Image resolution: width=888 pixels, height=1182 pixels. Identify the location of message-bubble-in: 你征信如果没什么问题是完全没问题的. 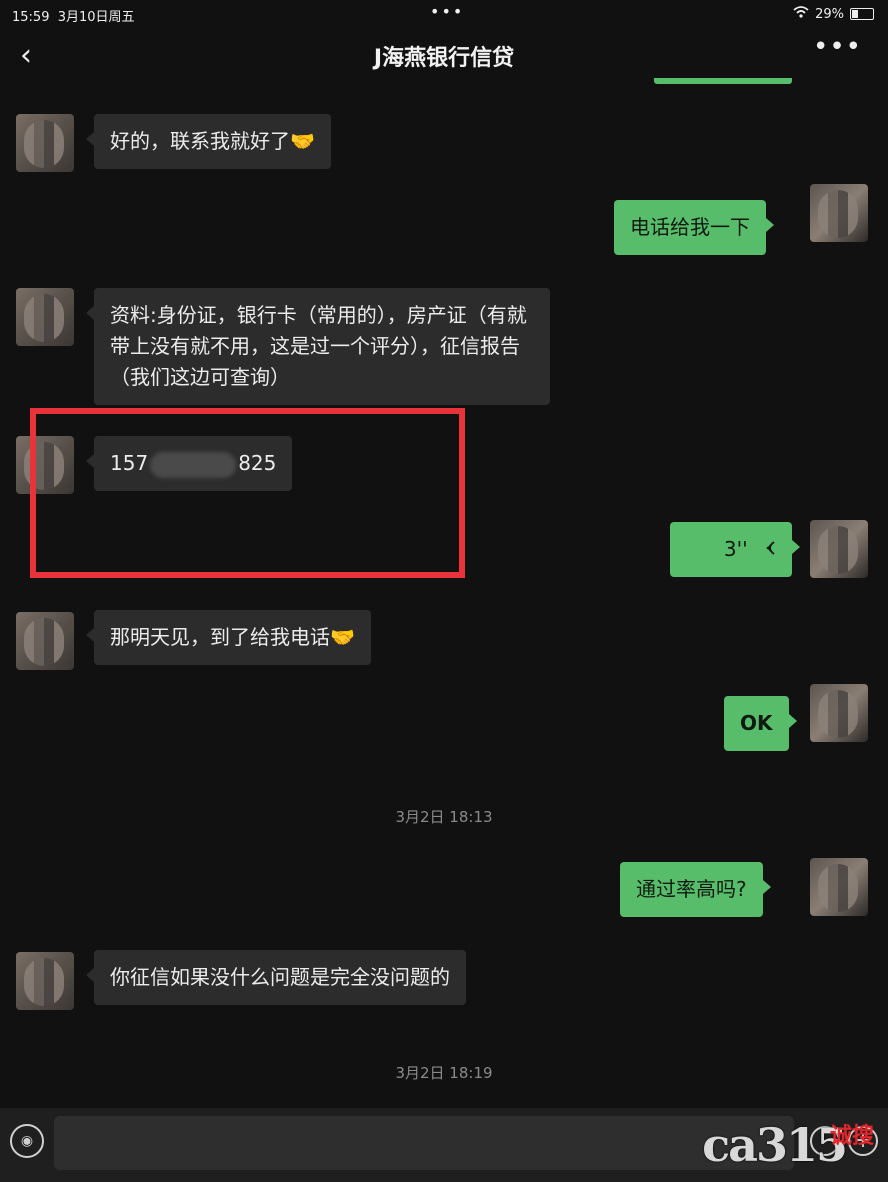
(276, 977).